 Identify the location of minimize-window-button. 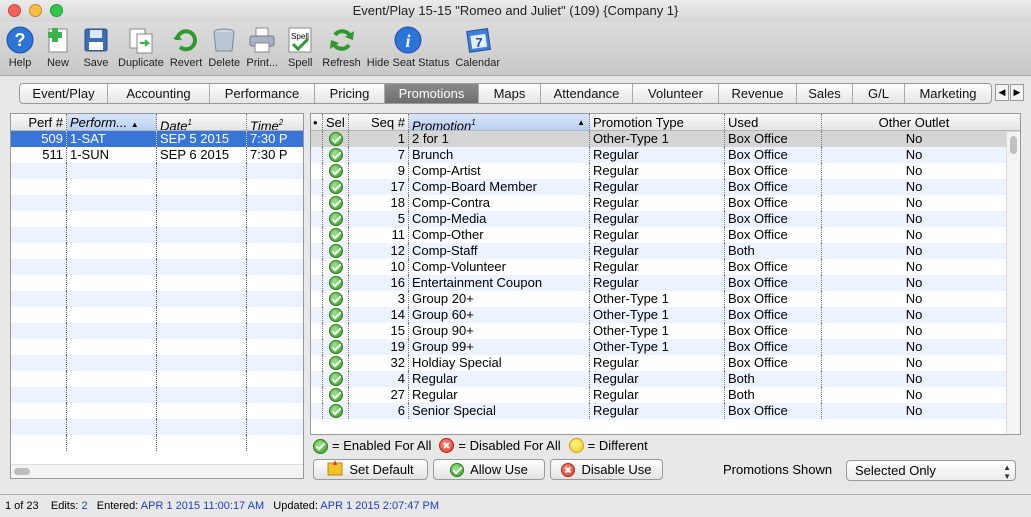
(35, 10).